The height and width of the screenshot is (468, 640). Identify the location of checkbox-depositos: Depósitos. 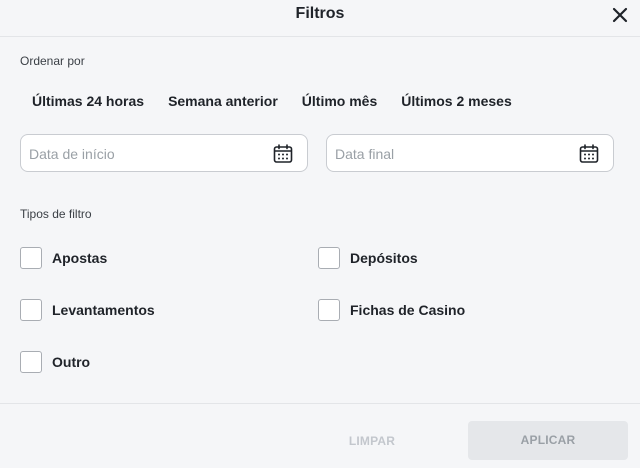
(368, 258).